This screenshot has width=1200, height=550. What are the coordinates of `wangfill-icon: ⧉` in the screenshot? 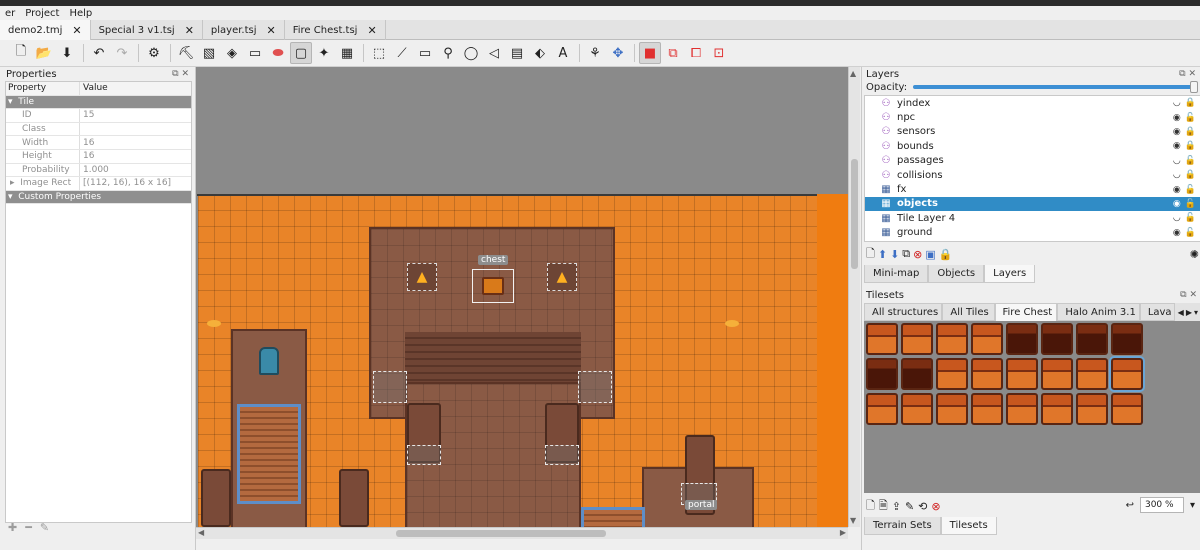 It's located at (673, 53).